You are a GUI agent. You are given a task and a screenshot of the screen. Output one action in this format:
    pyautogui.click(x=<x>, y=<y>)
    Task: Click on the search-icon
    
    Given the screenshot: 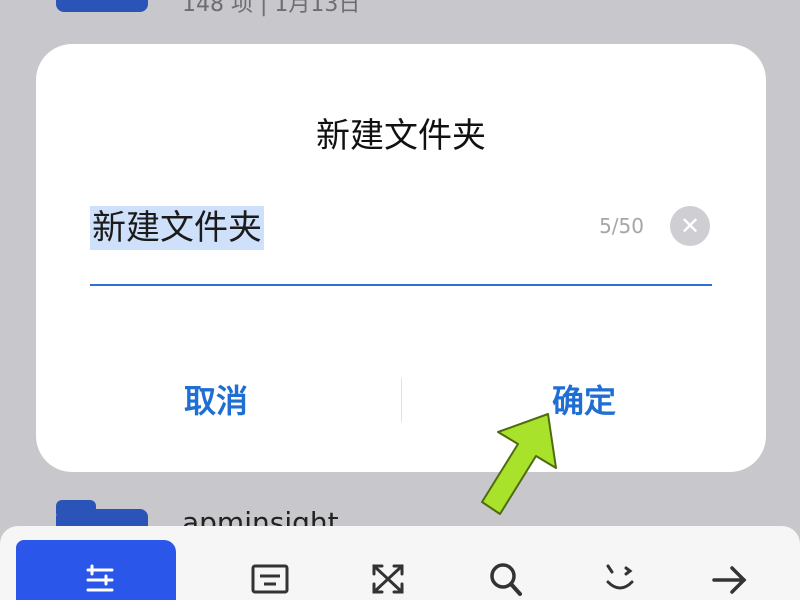 What is the action you would take?
    pyautogui.click(x=506, y=578)
    